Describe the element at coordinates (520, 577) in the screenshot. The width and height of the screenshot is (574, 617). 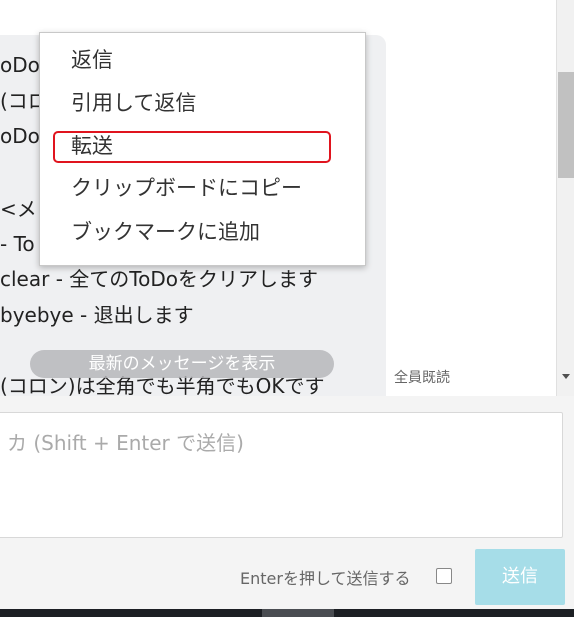
I see `send-button: 送信` at that location.